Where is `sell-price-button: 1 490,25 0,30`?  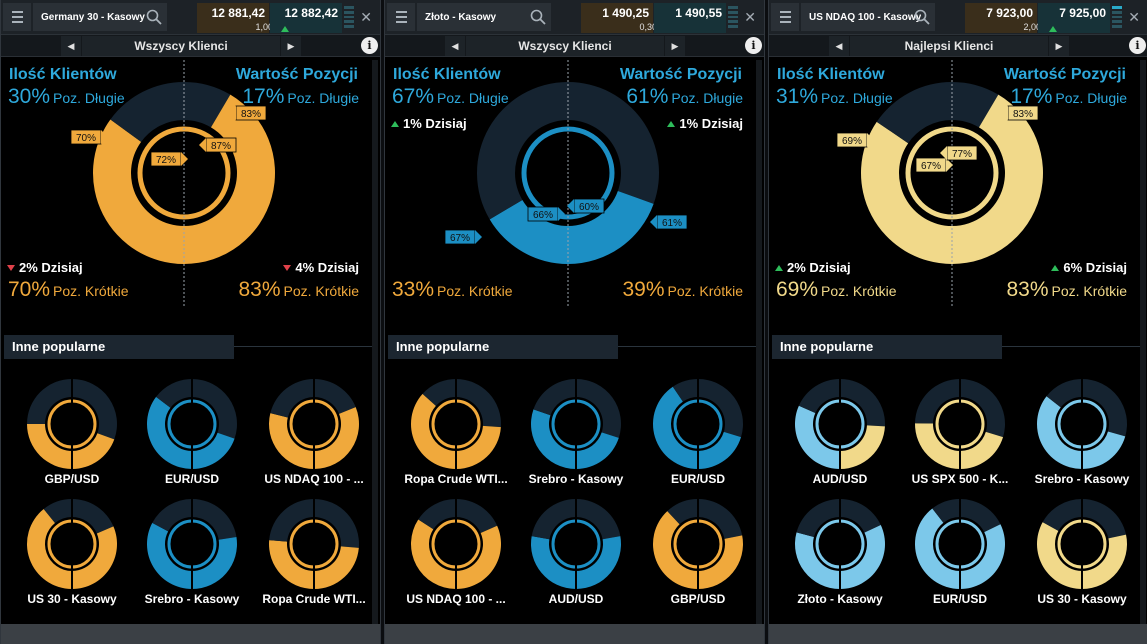 sell-price-button: 1 490,25 0,30 is located at coordinates (619, 18).